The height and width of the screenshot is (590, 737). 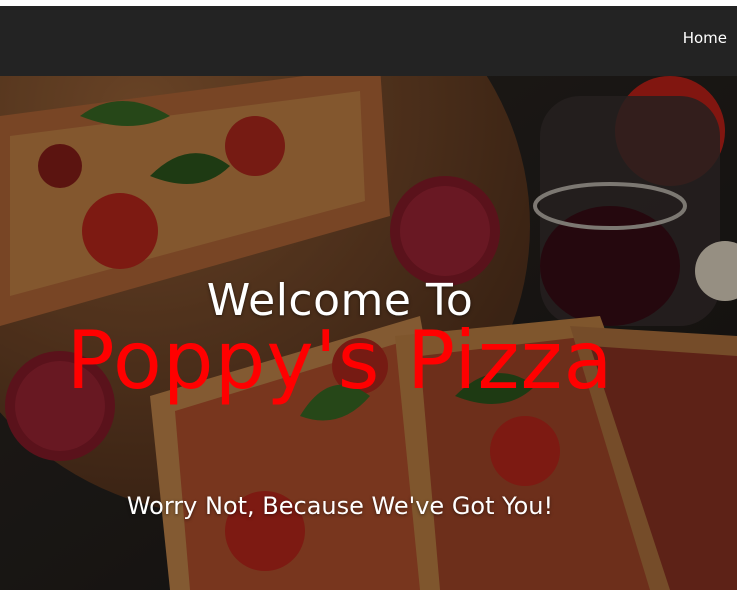 I want to click on tagline: Worry Not, Because We've Got You!, so click(x=340, y=506).